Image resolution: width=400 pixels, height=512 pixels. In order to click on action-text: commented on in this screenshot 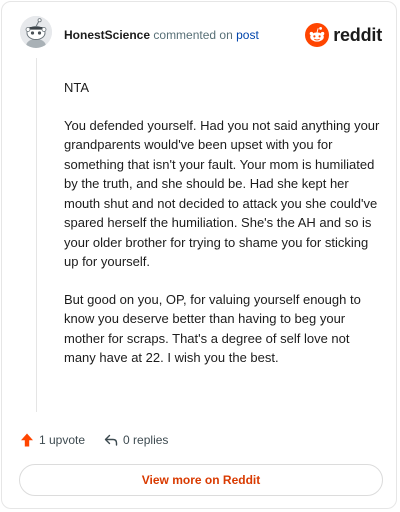, I will do `click(193, 35)`.